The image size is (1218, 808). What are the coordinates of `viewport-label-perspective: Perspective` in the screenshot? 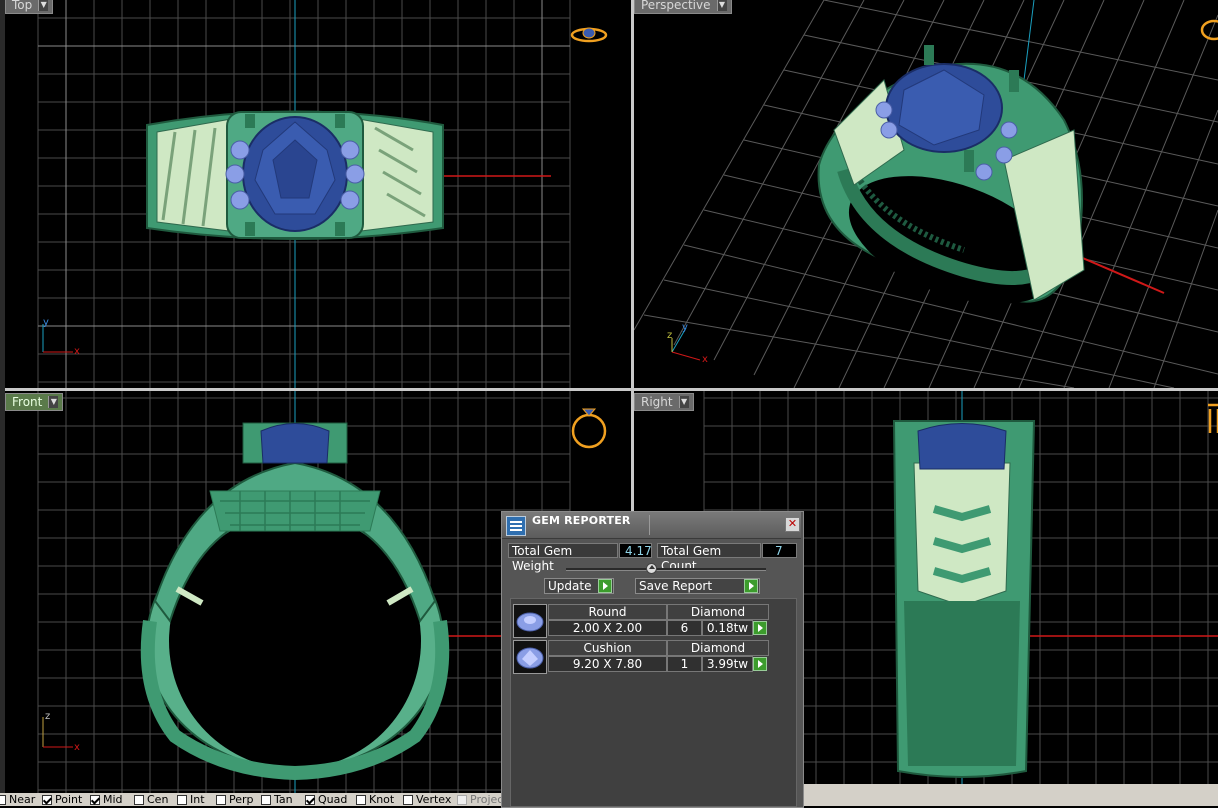 It's located at (676, 6).